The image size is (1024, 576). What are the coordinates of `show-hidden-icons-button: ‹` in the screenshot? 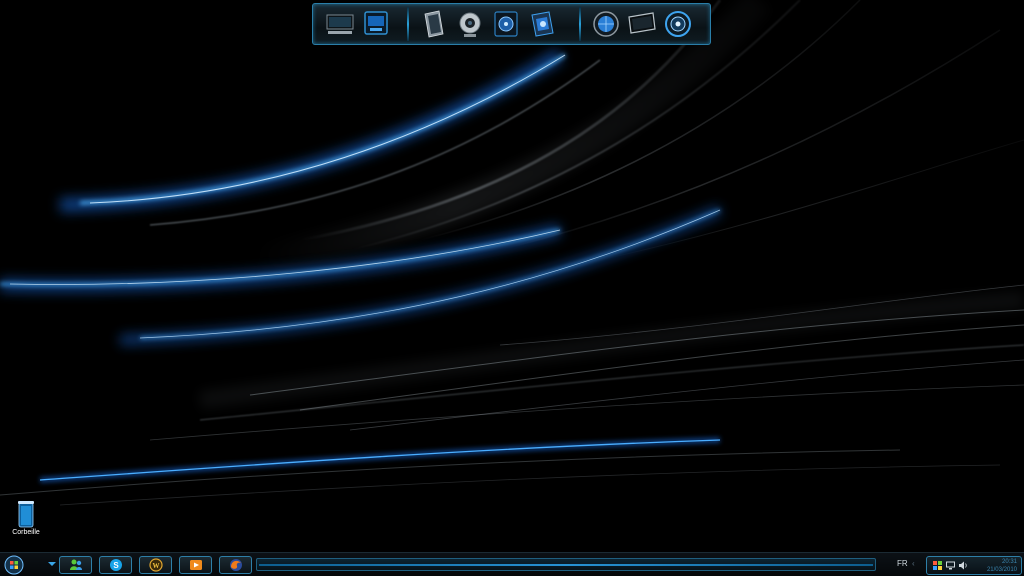 It's located at (917, 564).